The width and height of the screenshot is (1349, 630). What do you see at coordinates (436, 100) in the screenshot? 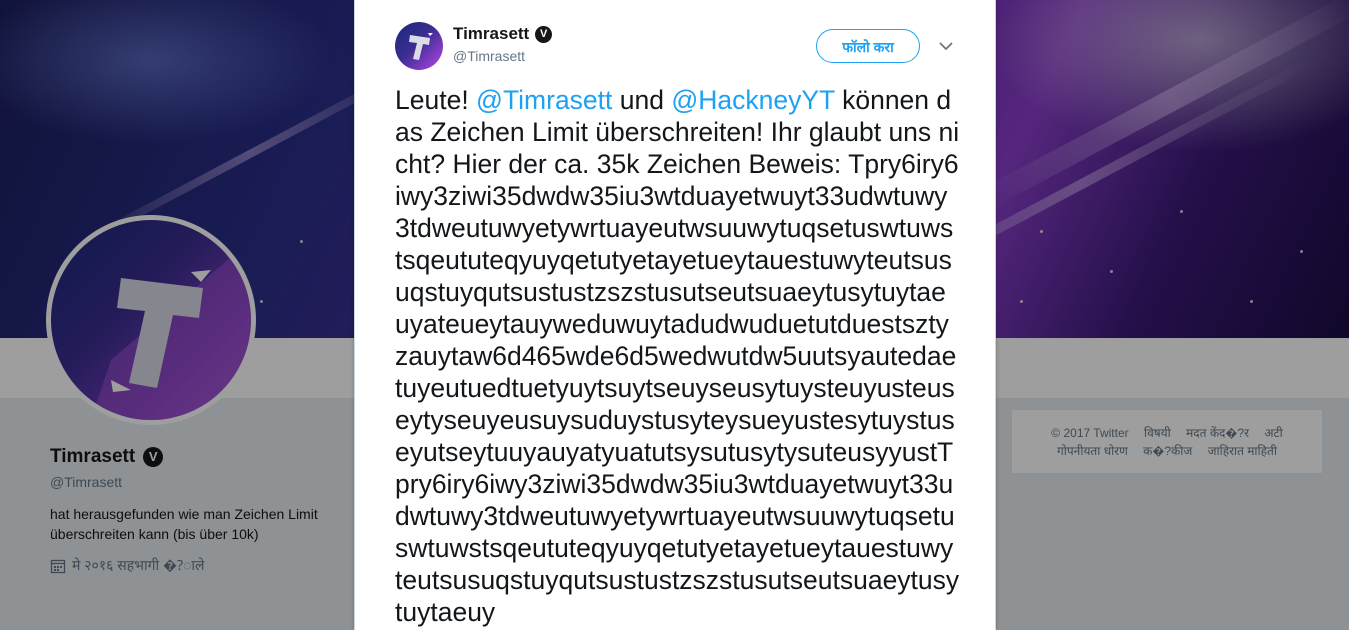
I see `tweet-text-part: Leute!` at bounding box center [436, 100].